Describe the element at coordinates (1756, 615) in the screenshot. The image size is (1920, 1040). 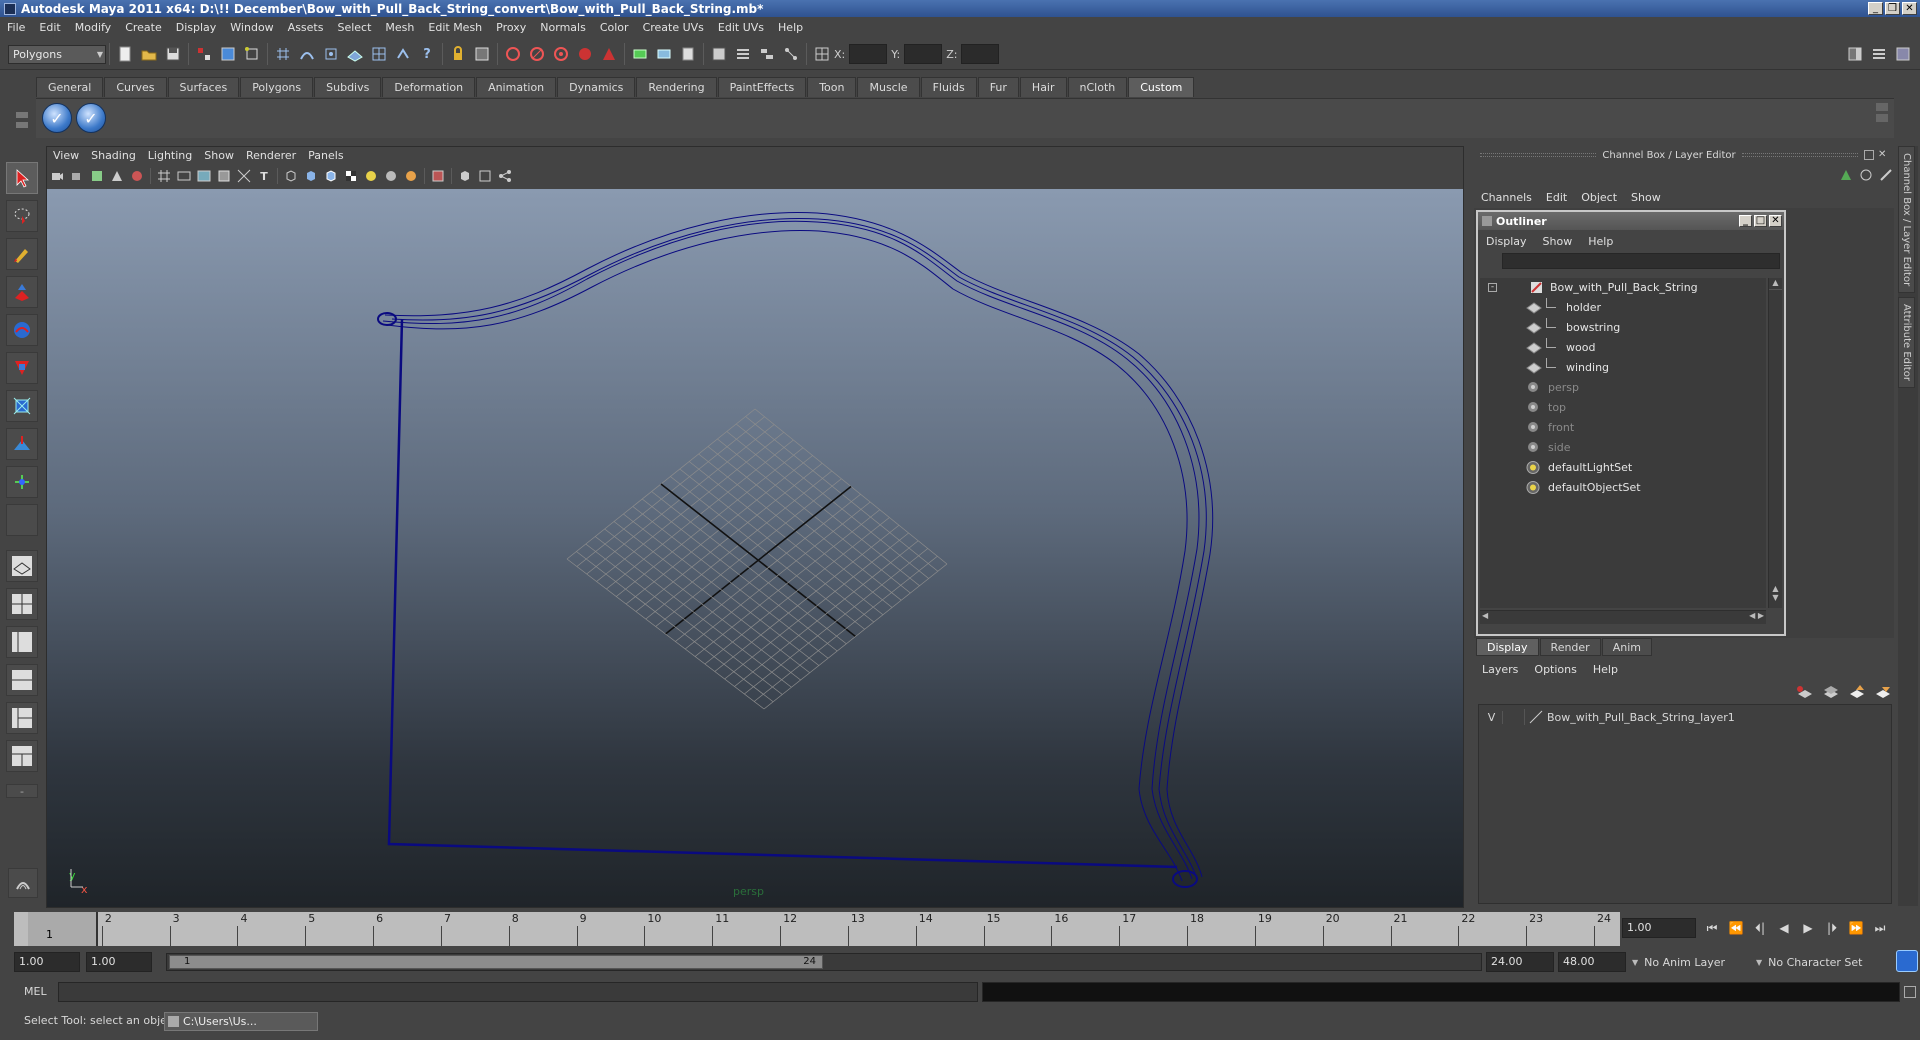
I see `scroll-right-icon: ◀ ▶` at that location.